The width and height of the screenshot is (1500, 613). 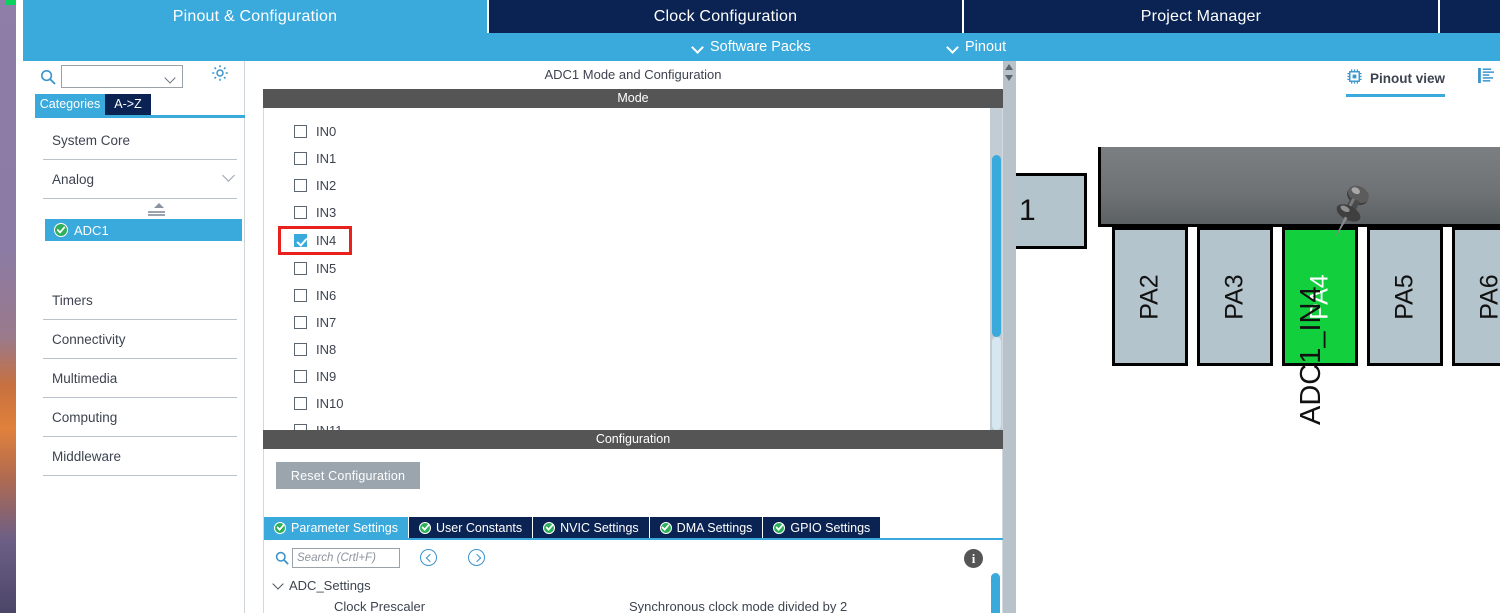 I want to click on search-icon, so click(x=282, y=558).